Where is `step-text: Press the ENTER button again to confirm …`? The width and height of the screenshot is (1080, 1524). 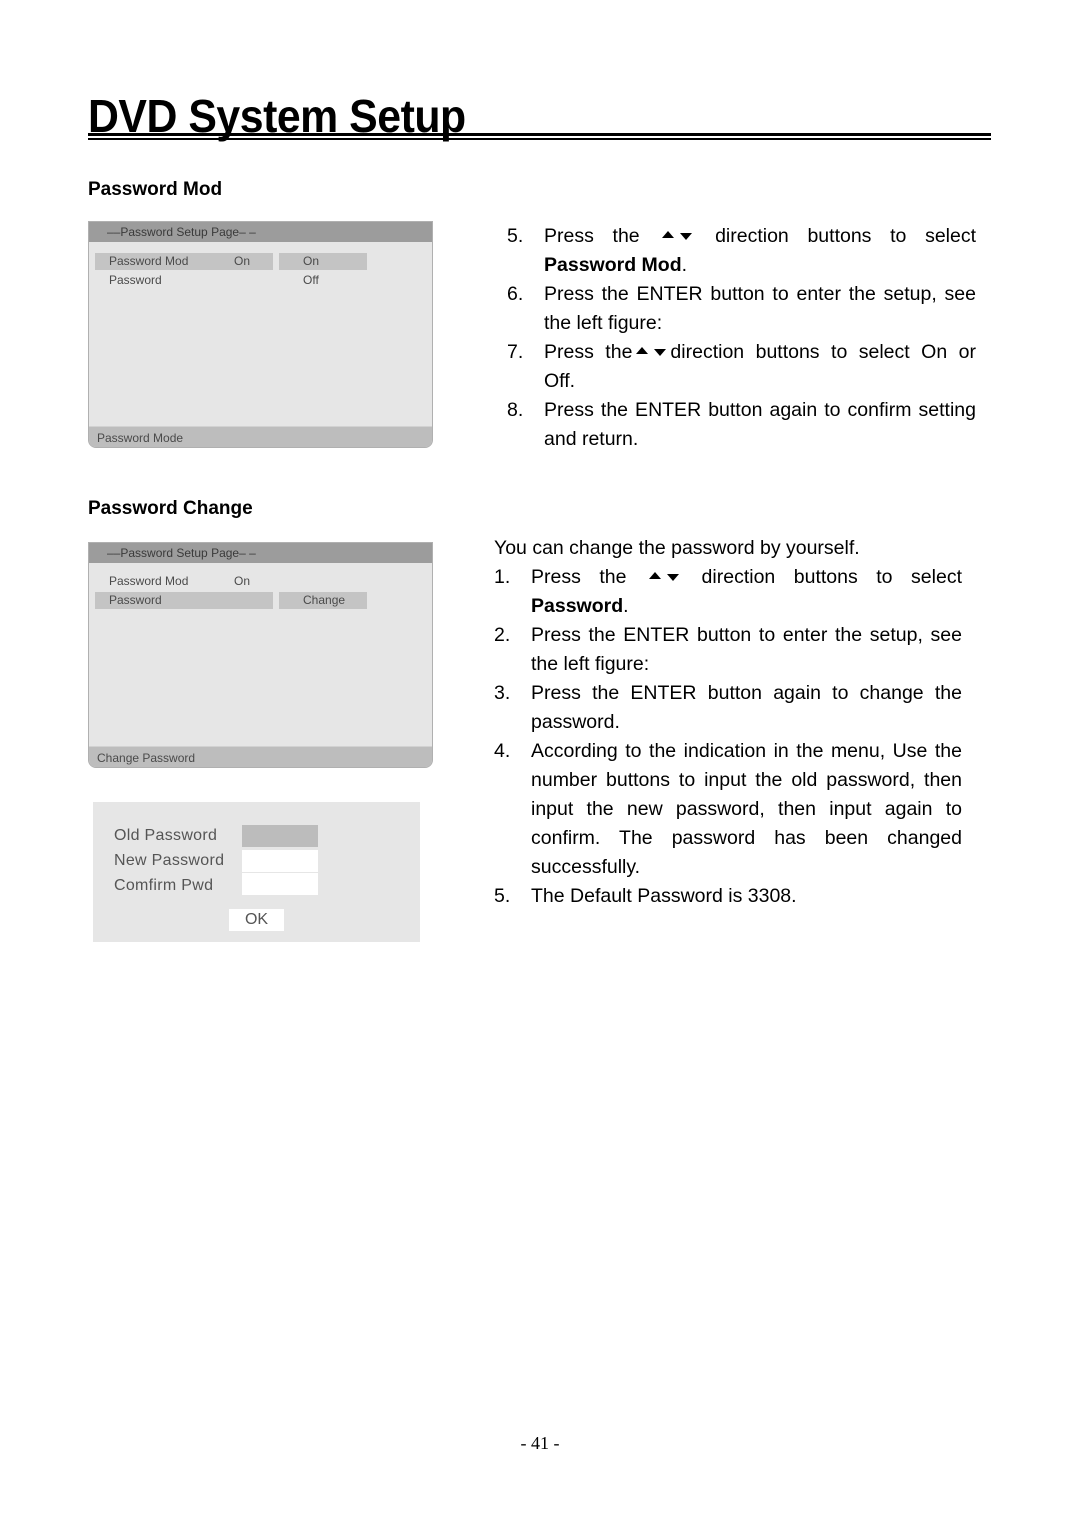 step-text: Press the ENTER button again to confirm … is located at coordinates (760, 424).